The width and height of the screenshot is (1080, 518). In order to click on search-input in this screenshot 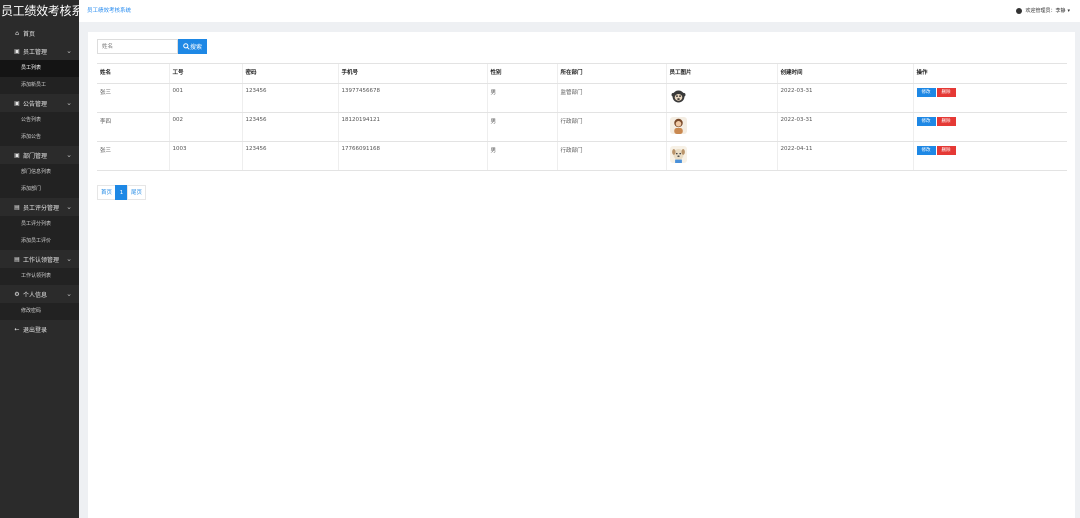, I will do `click(137, 46)`.